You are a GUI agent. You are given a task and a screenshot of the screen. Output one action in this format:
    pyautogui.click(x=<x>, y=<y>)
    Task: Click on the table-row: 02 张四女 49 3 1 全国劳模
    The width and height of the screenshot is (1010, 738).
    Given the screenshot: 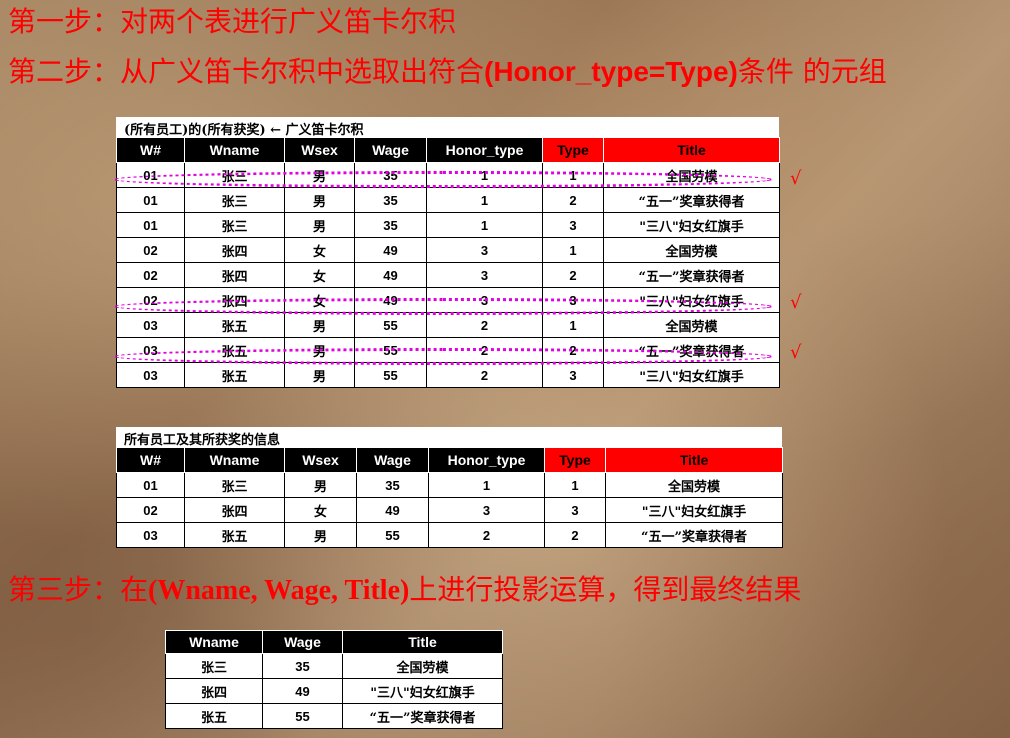 What is the action you would take?
    pyautogui.click(x=448, y=250)
    